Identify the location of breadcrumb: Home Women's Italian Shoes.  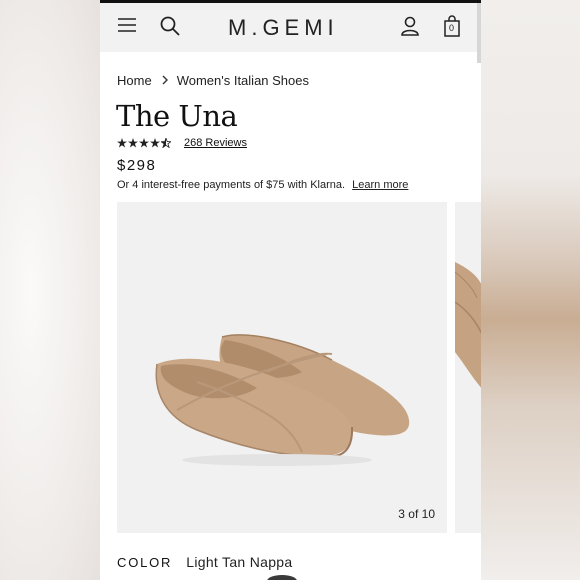
(213, 80).